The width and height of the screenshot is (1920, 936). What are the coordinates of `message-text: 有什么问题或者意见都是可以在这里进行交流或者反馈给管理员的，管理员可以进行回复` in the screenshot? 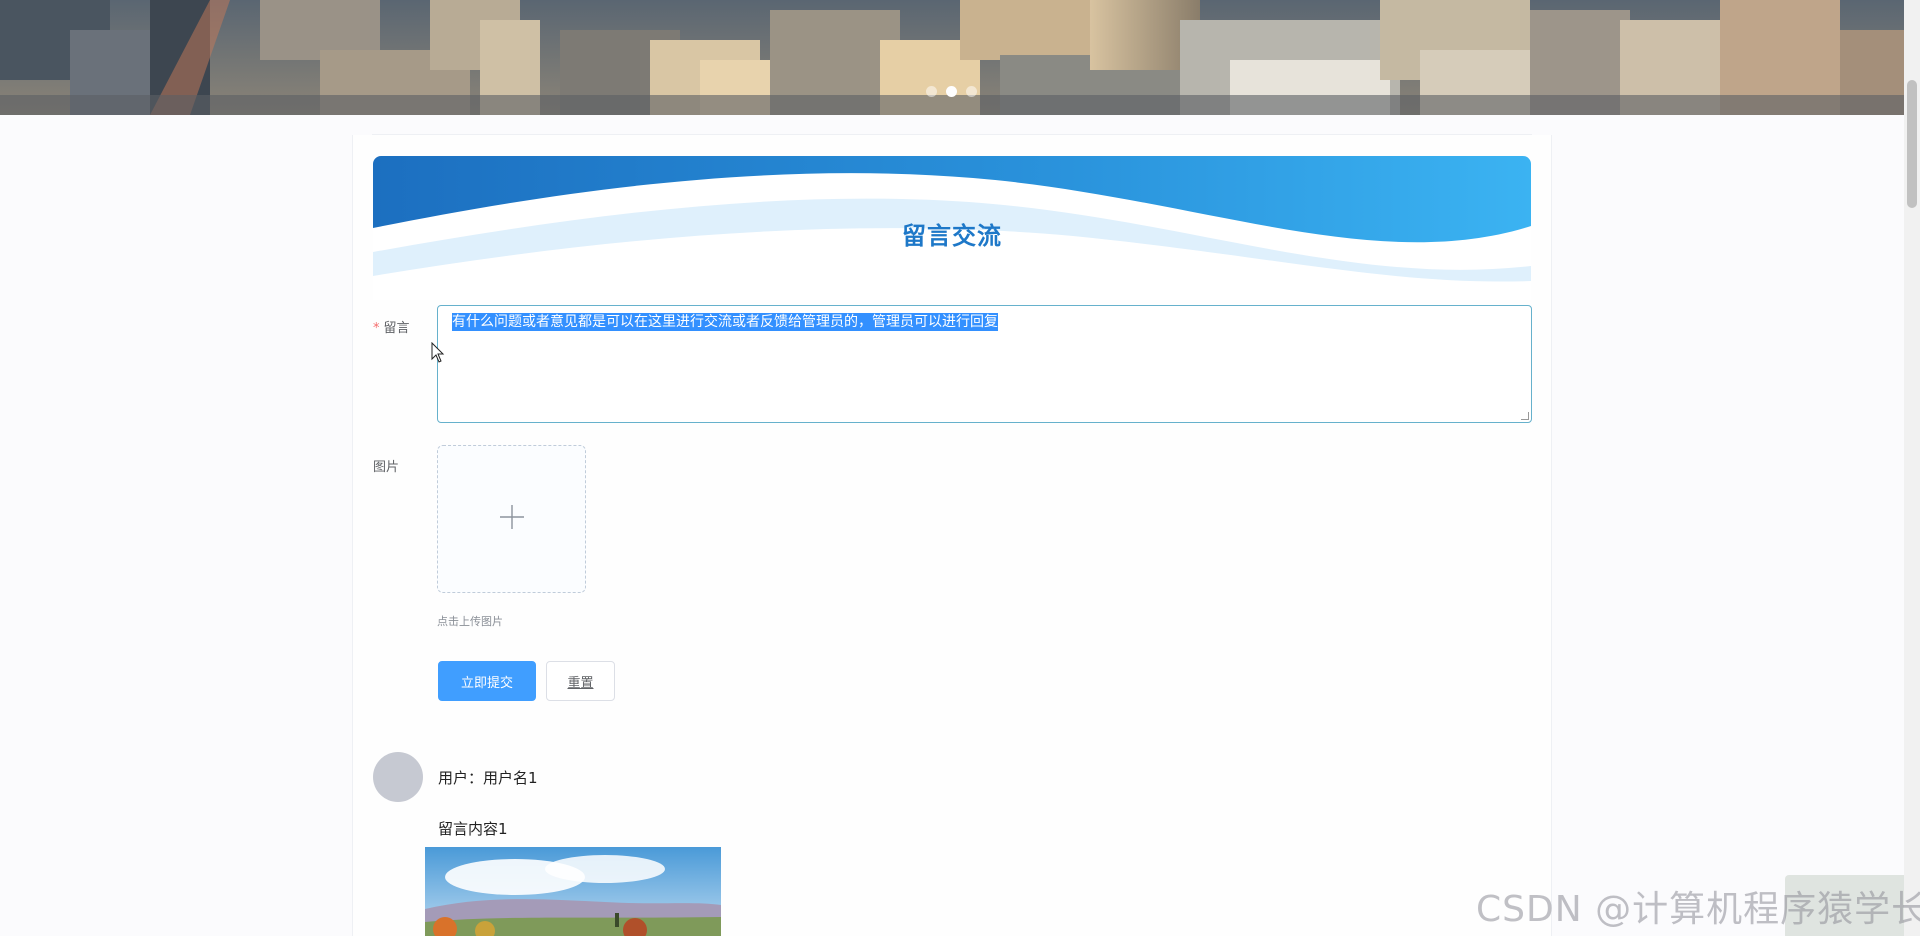 It's located at (725, 322).